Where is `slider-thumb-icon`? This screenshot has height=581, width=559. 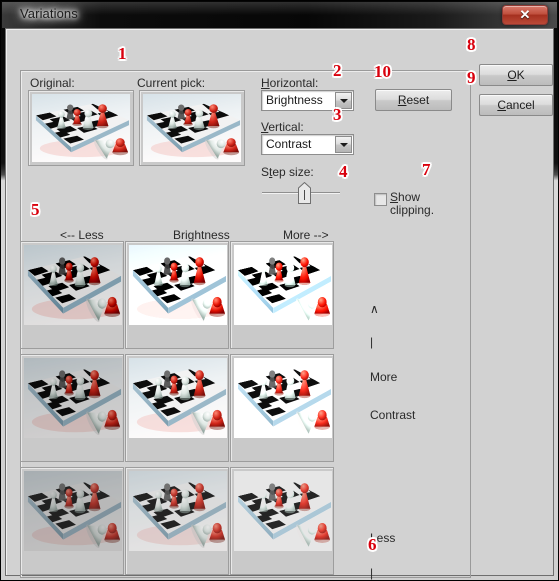 slider-thumb-icon is located at coordinates (304, 192).